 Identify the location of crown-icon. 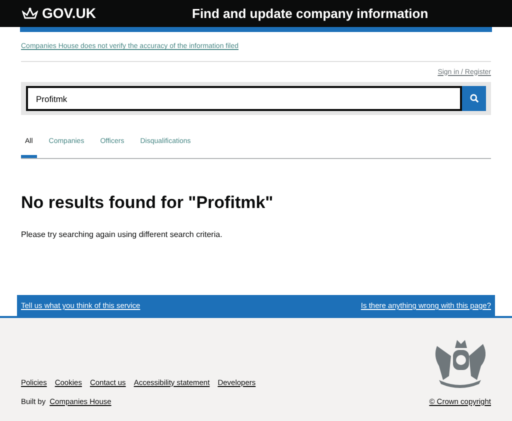
(30, 13).